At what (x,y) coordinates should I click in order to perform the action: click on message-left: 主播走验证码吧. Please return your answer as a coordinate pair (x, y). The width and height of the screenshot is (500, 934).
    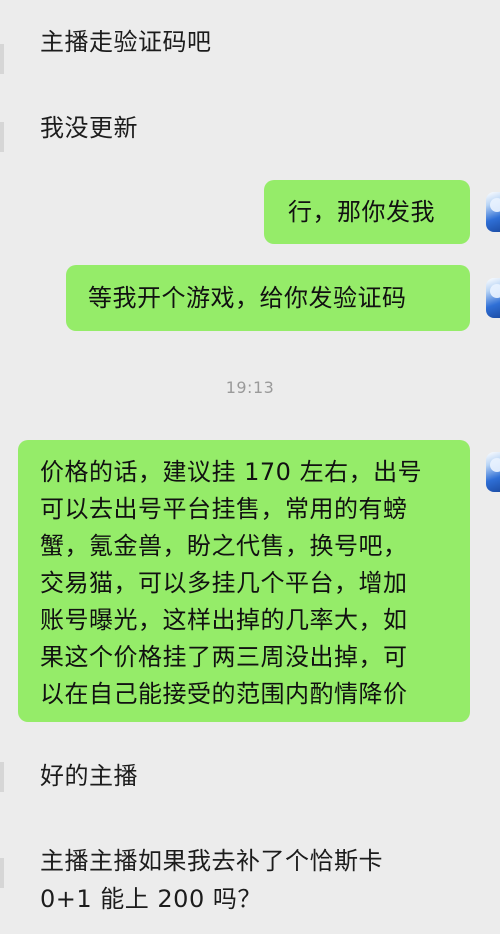
    Looking at the image, I should click on (126, 42).